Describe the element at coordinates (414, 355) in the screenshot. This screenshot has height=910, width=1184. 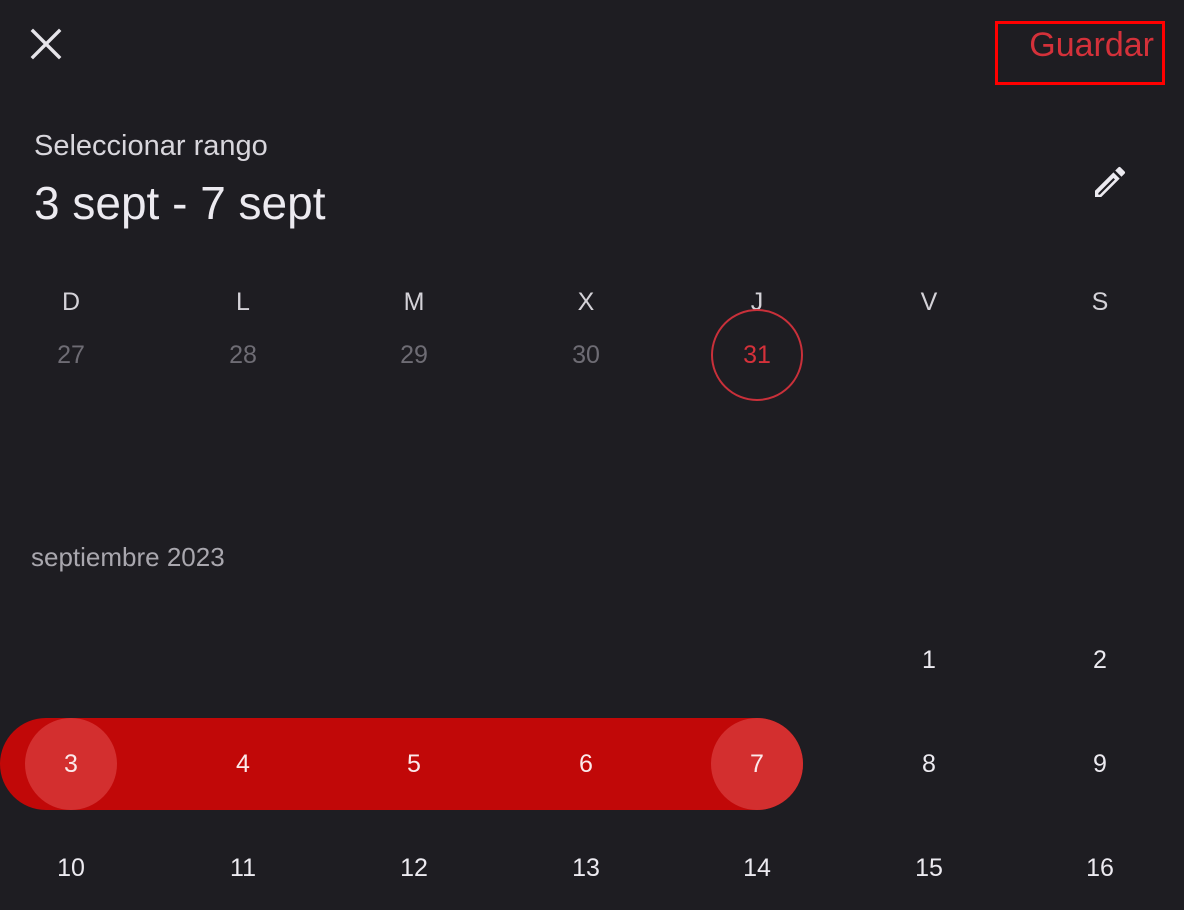
I see `day-cell-prev-month: 29` at that location.